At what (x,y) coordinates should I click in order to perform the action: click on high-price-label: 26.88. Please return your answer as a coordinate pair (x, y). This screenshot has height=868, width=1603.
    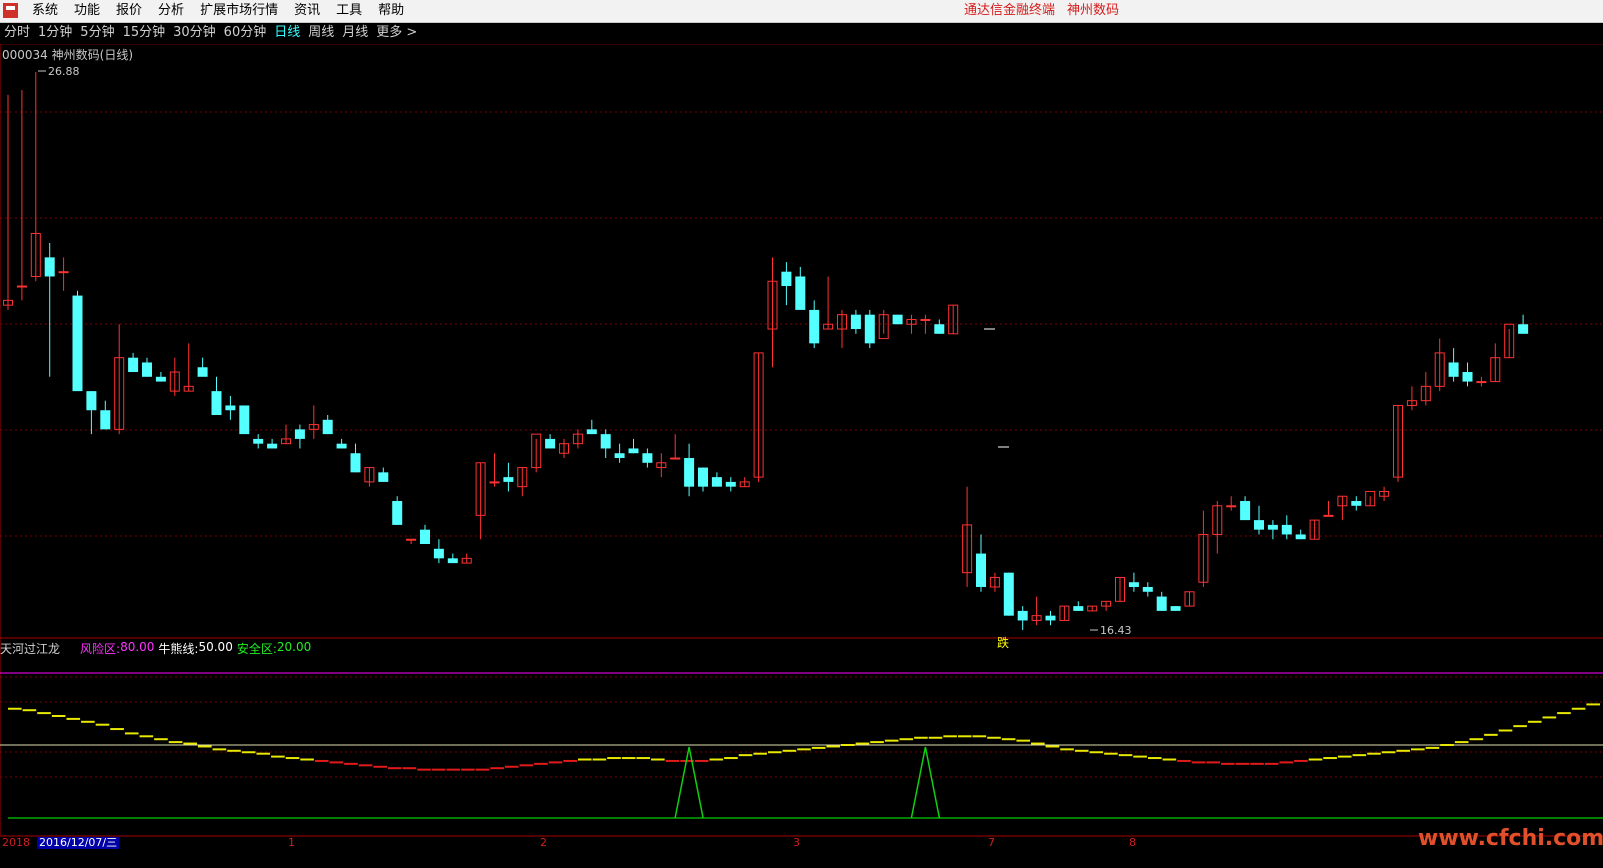
    Looking at the image, I should click on (64, 71).